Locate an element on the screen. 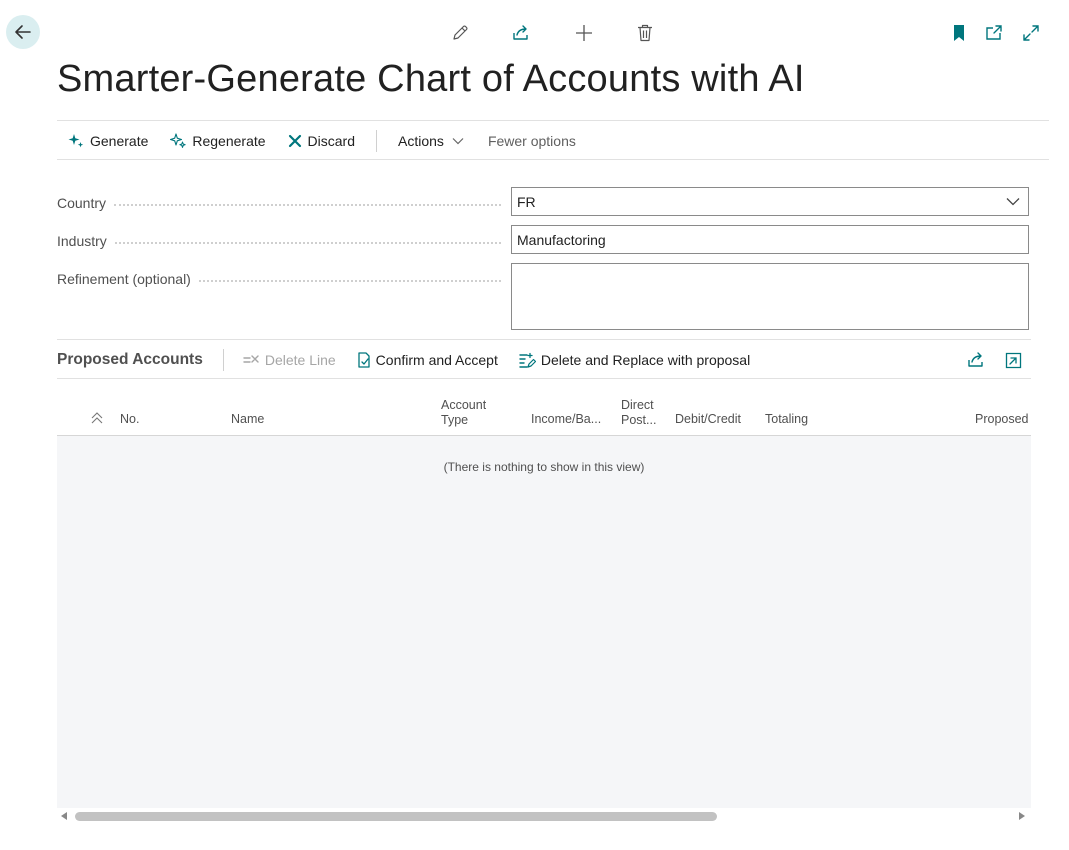 The width and height of the screenshot is (1069, 850). scroll-left-arrow-icon is located at coordinates (64, 816).